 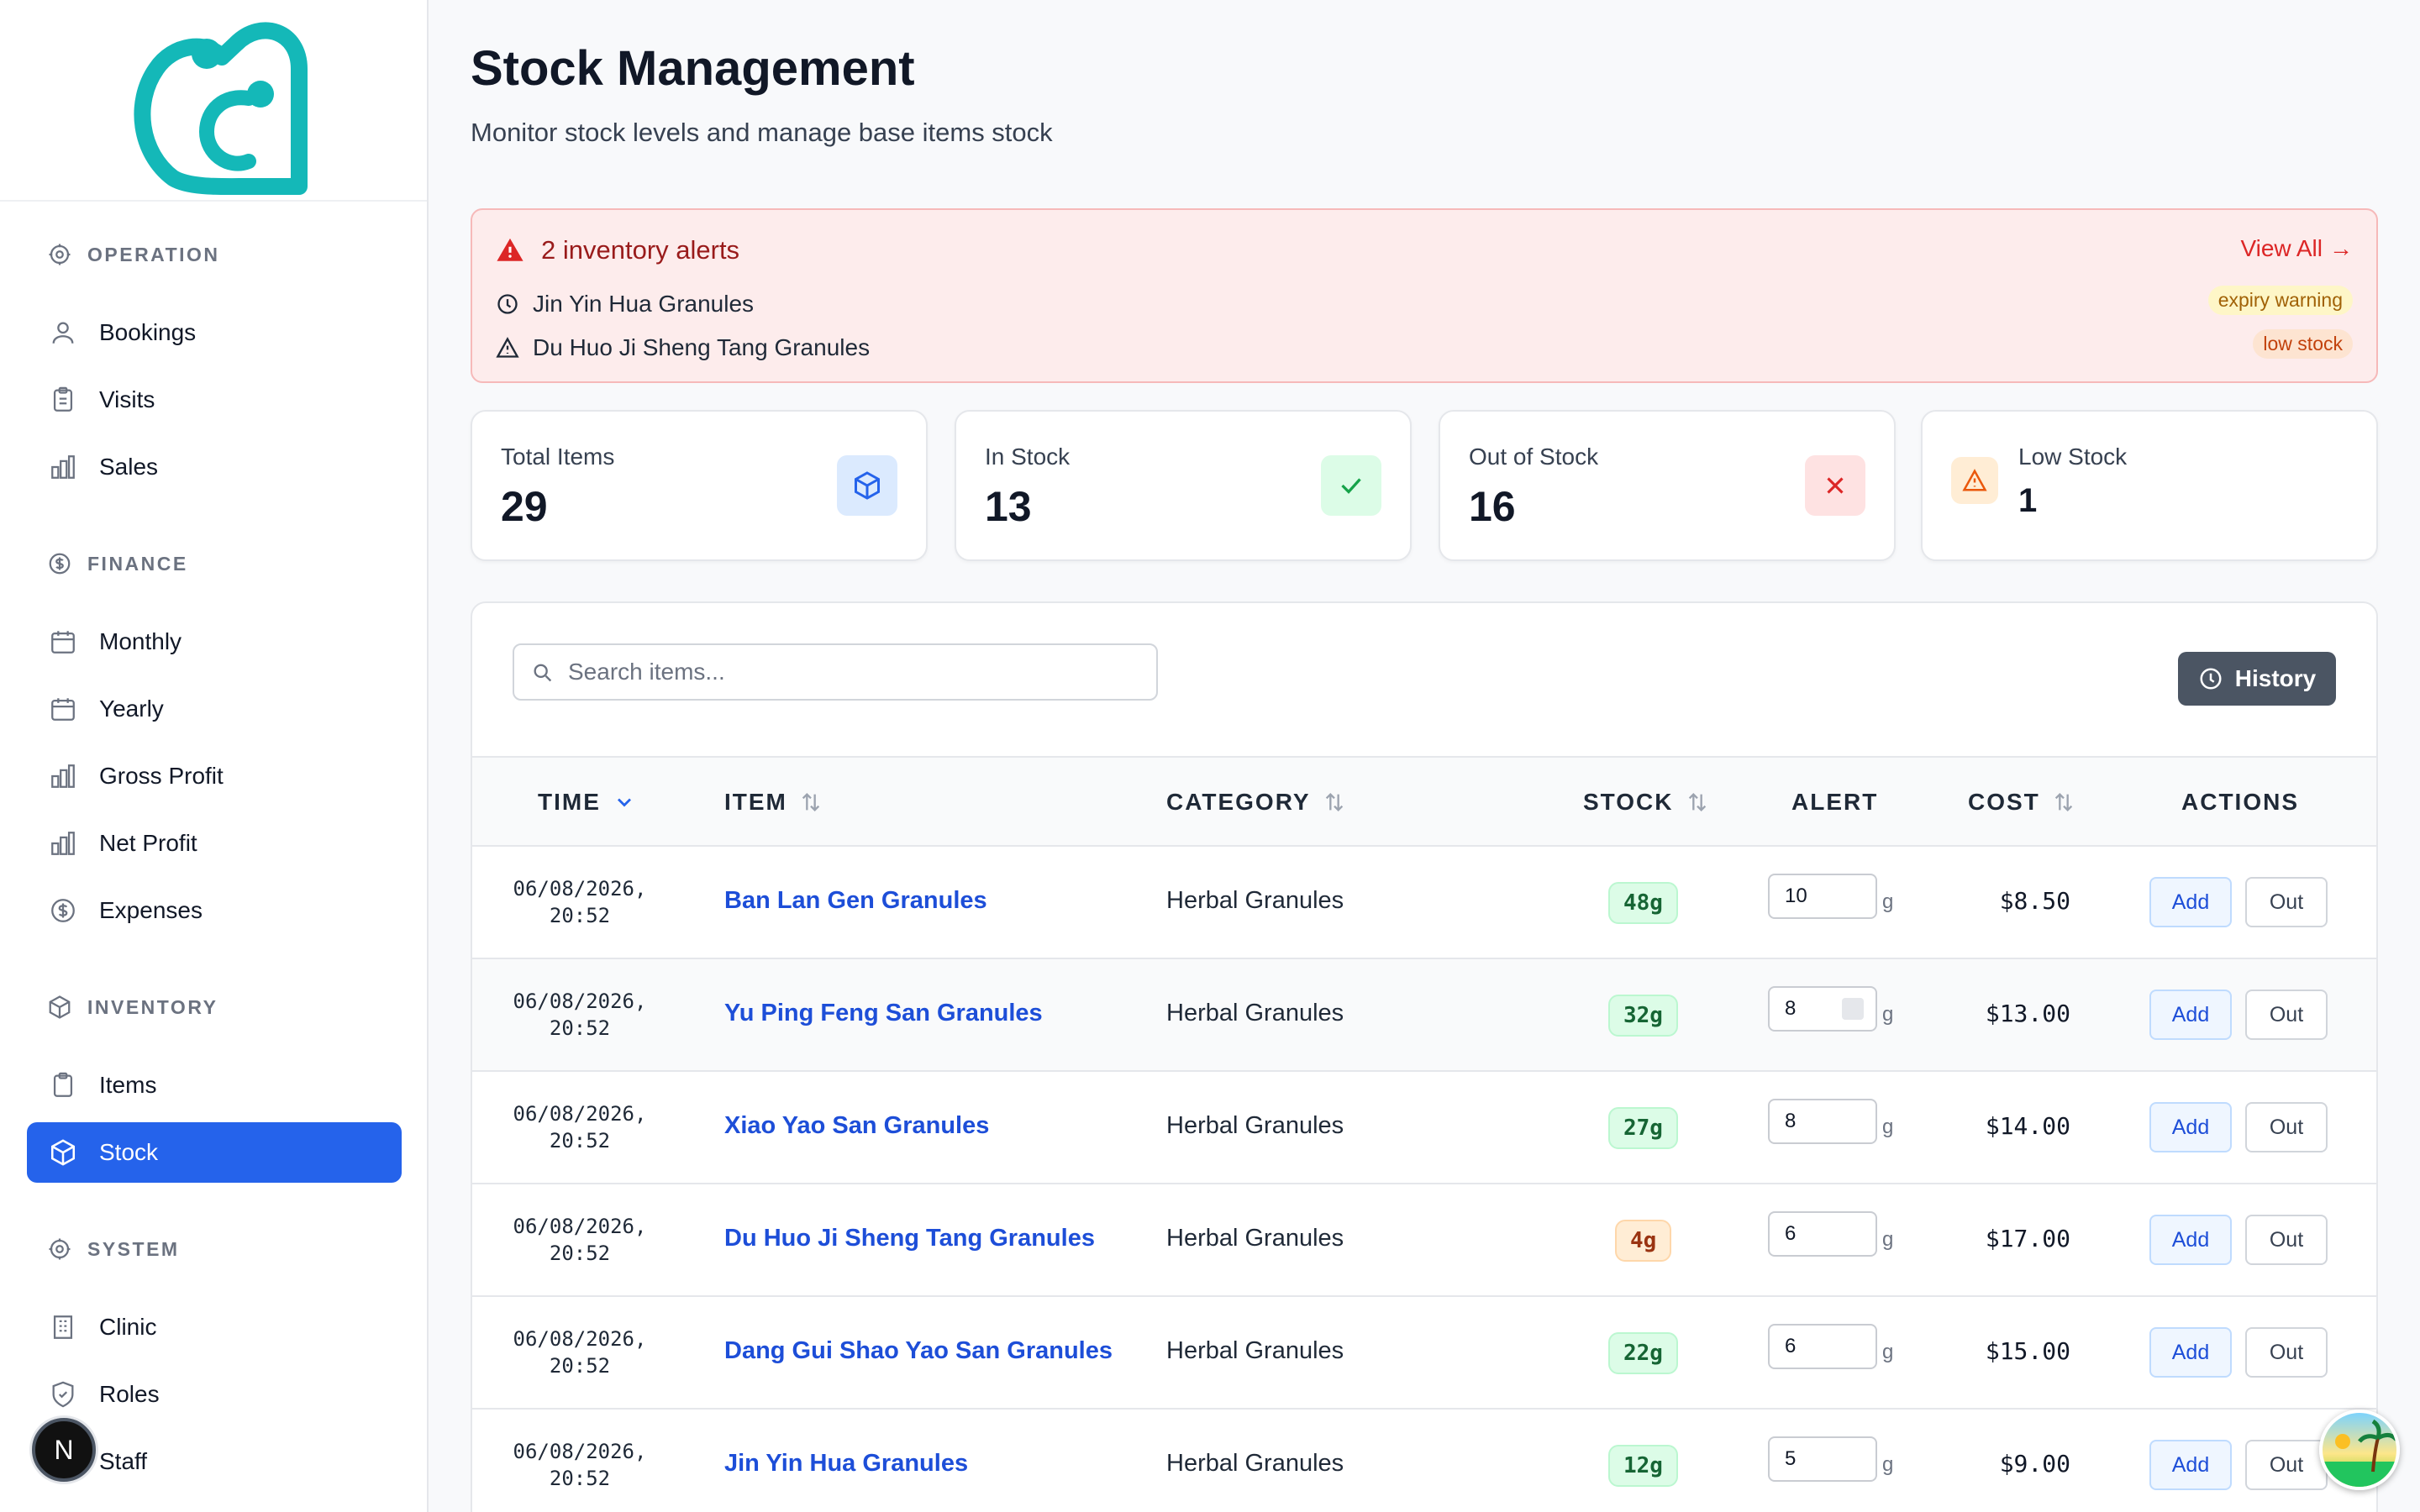 I want to click on stat-total-items: Total Items 29, so click(x=699, y=485).